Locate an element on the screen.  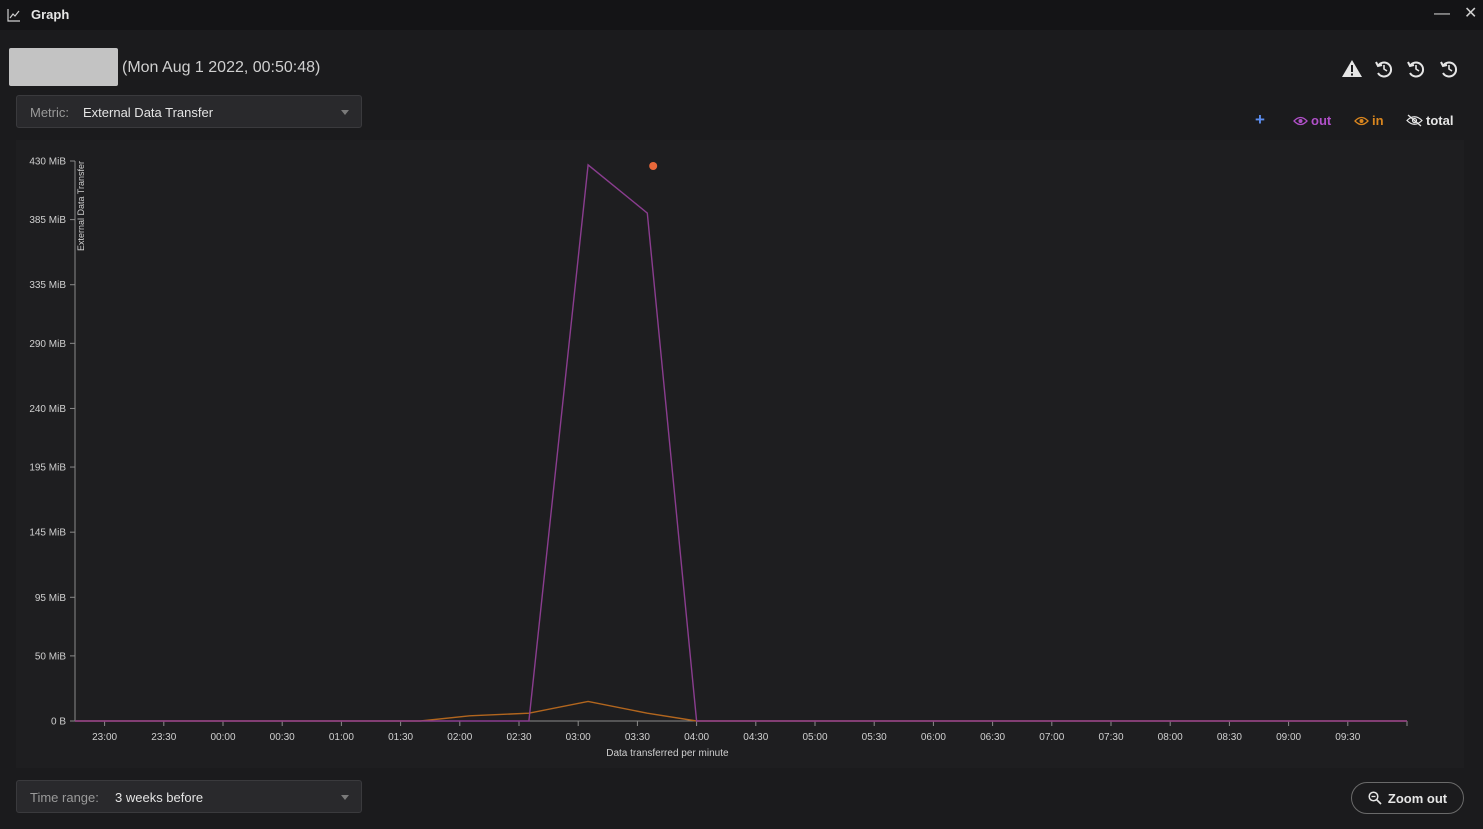
warning-icon is located at coordinates (1352, 69).